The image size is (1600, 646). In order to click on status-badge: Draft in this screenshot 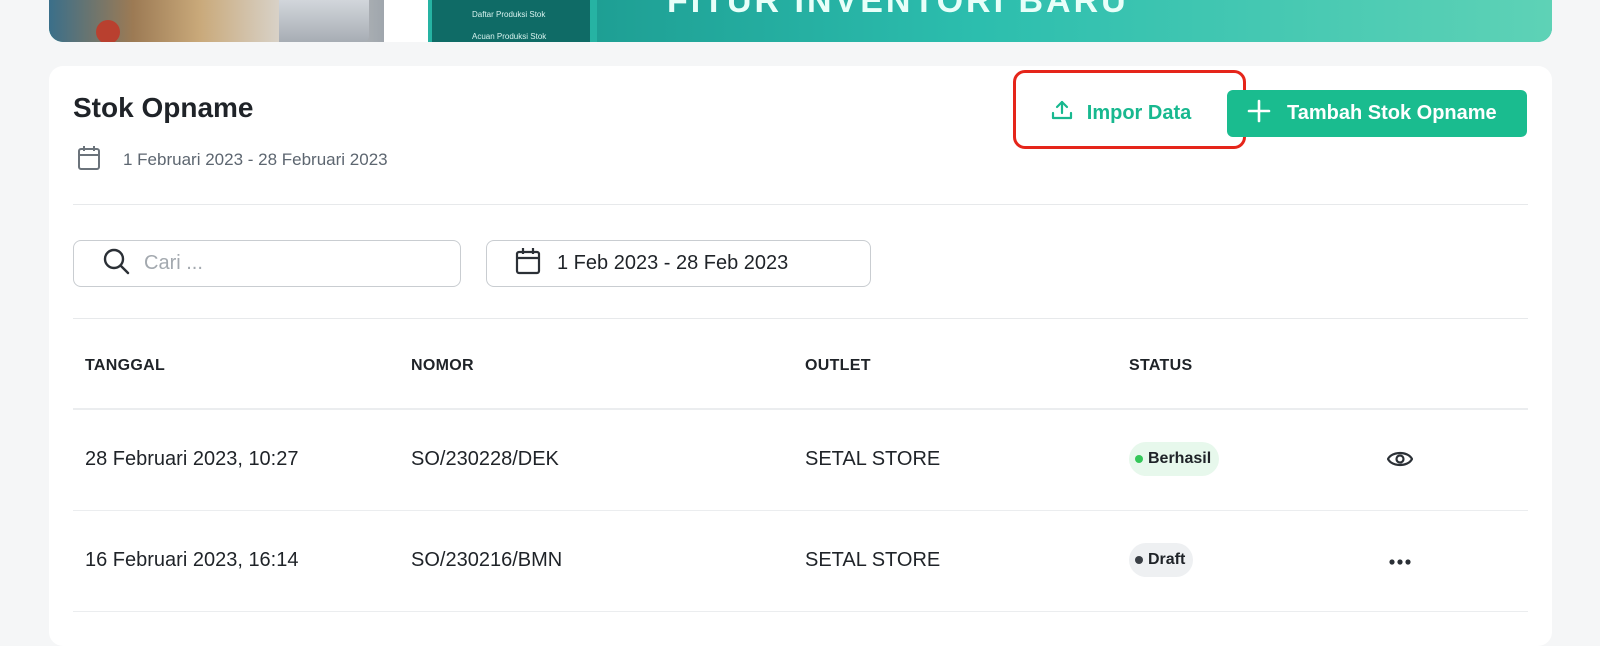, I will do `click(1161, 560)`.